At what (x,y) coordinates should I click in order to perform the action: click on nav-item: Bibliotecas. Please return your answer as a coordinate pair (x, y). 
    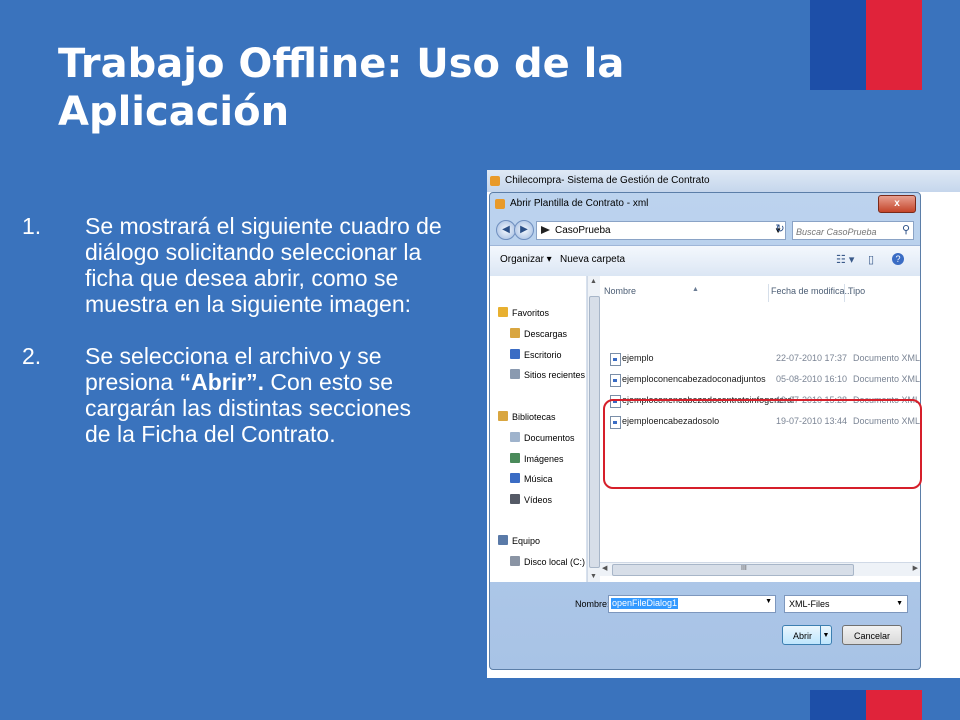
    Looking at the image, I should click on (527, 417).